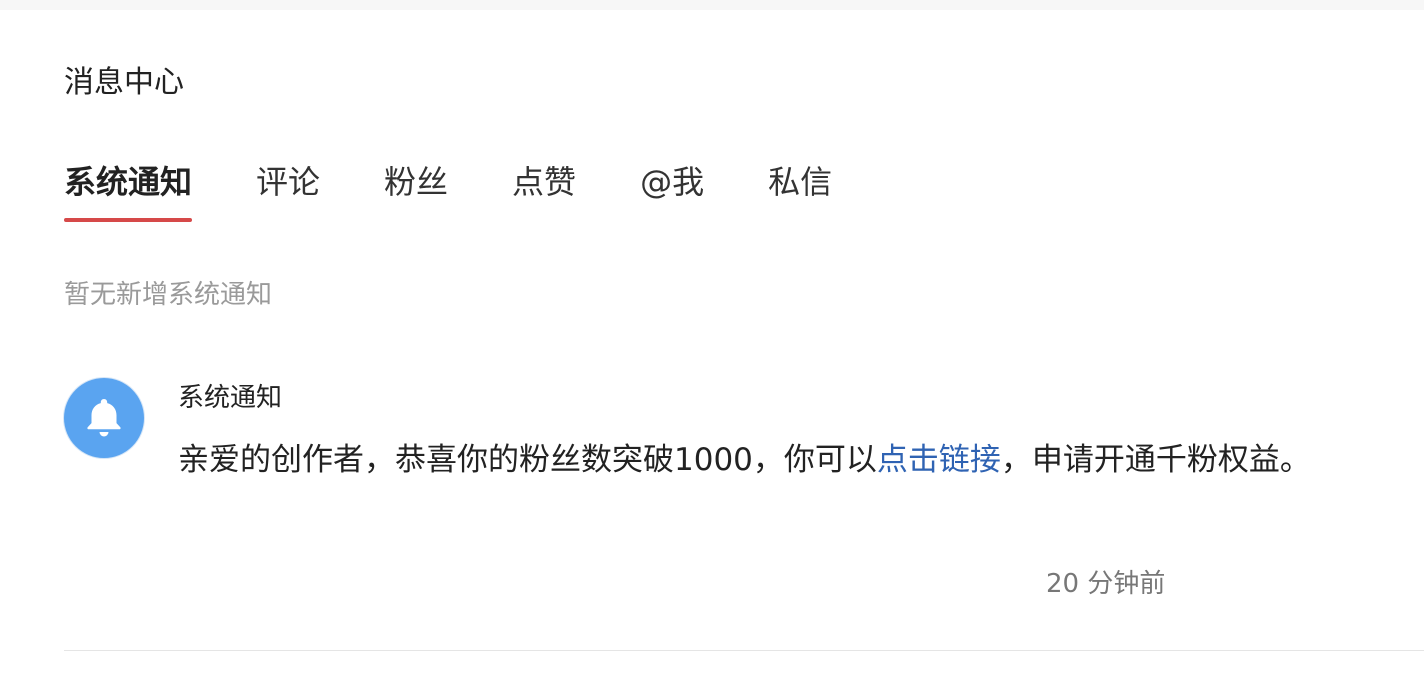  I want to click on notification-avatar, so click(104, 418).